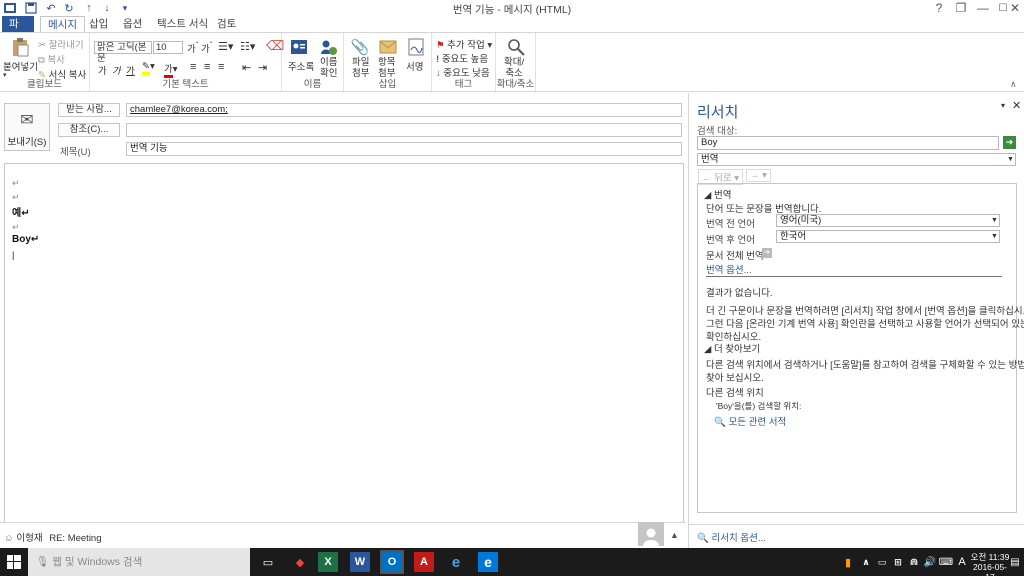  What do you see at coordinates (888, 220) in the screenshot?
I see `from-language-select: 영어(미국) ▼` at bounding box center [888, 220].